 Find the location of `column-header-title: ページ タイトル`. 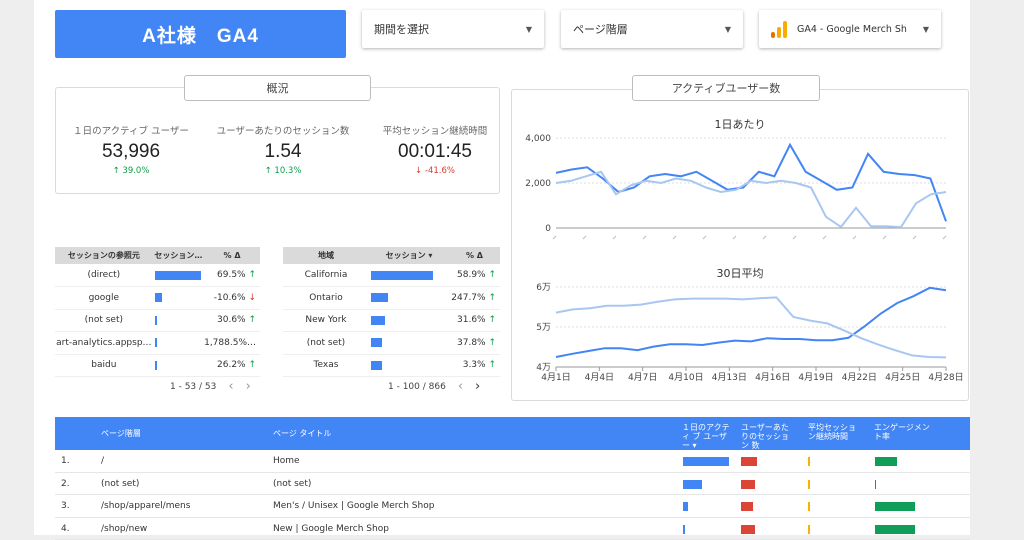

column-header-title: ページ タイトル is located at coordinates (302, 433).